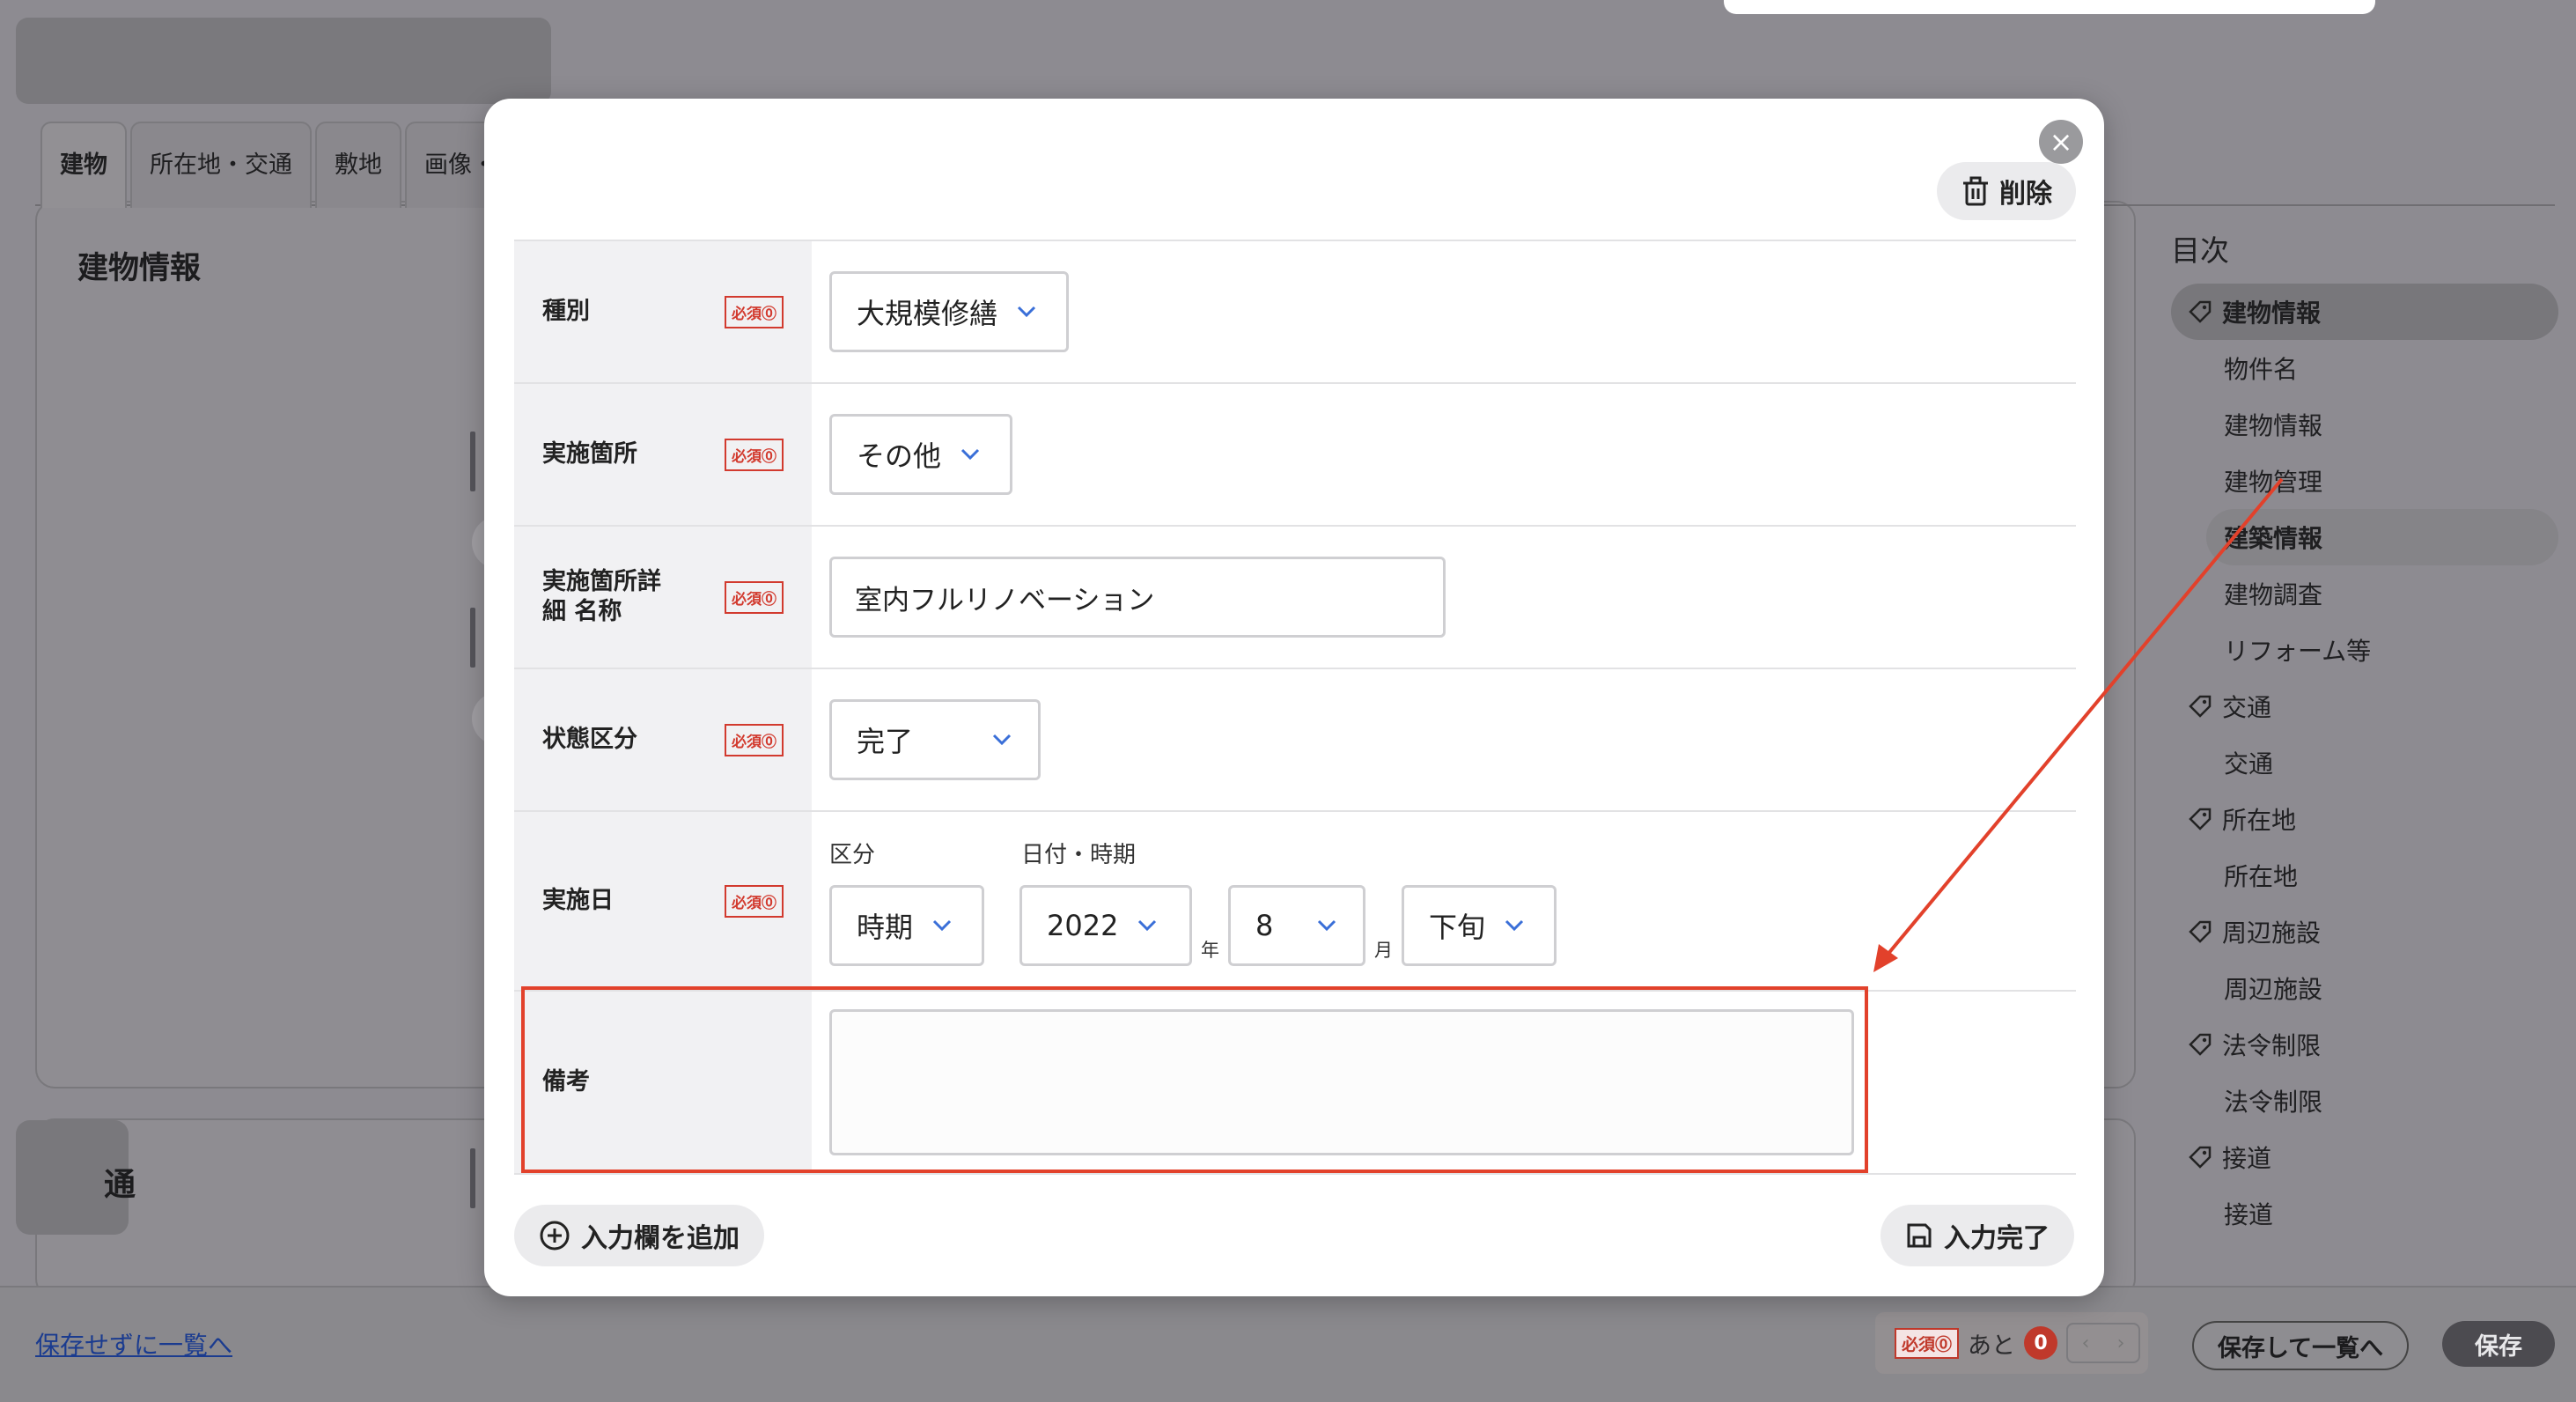 The image size is (2576, 1402). Describe the element at coordinates (885, 741) in the screenshot. I see `select-value: 完了` at that location.